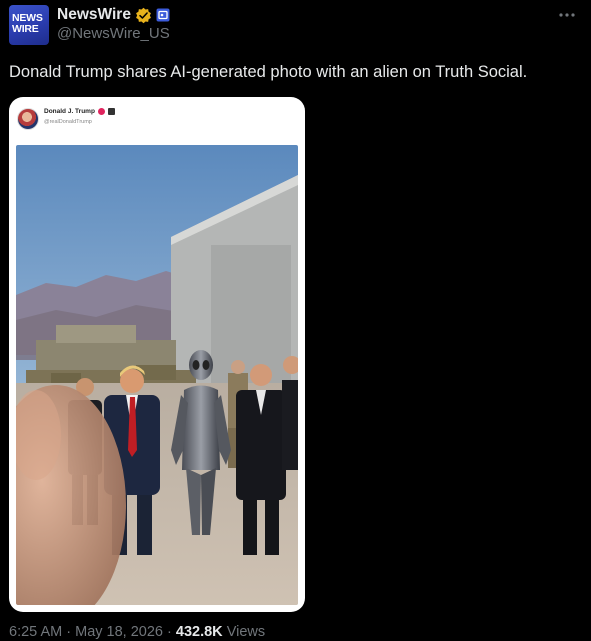 Image resolution: width=591 pixels, height=641 pixels. What do you see at coordinates (111, 111) in the screenshot?
I see `embedded-plus-icon` at bounding box center [111, 111].